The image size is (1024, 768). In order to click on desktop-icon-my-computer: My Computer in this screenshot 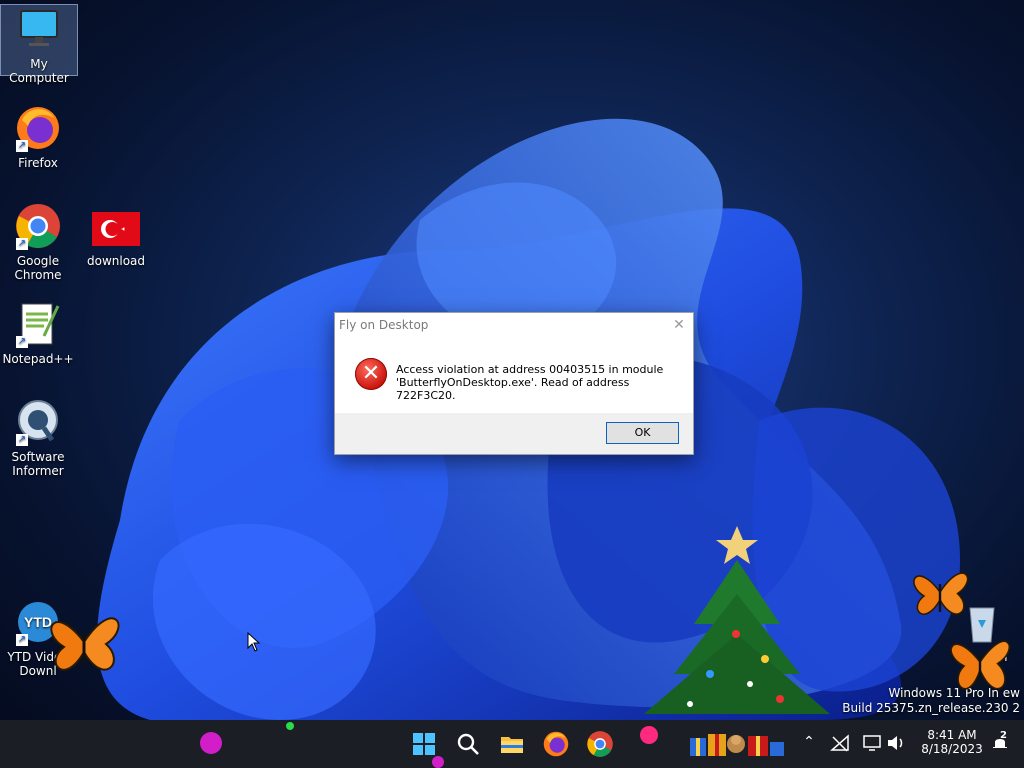, I will do `click(39, 44)`.